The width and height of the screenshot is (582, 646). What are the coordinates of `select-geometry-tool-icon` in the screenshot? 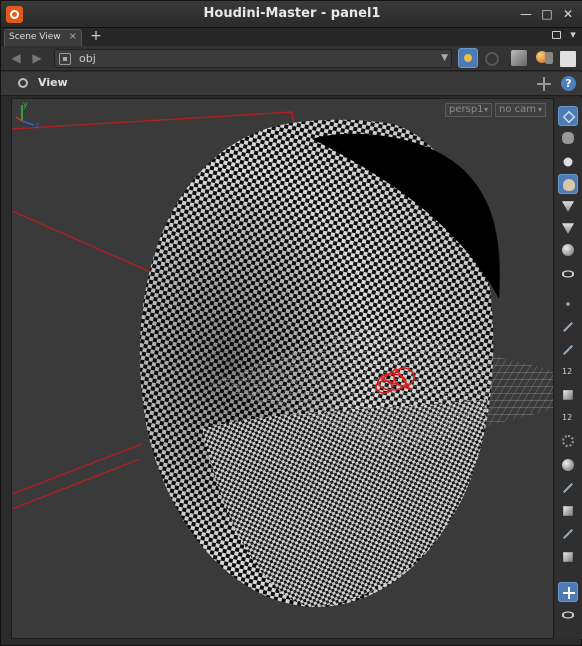 It's located at (569, 117).